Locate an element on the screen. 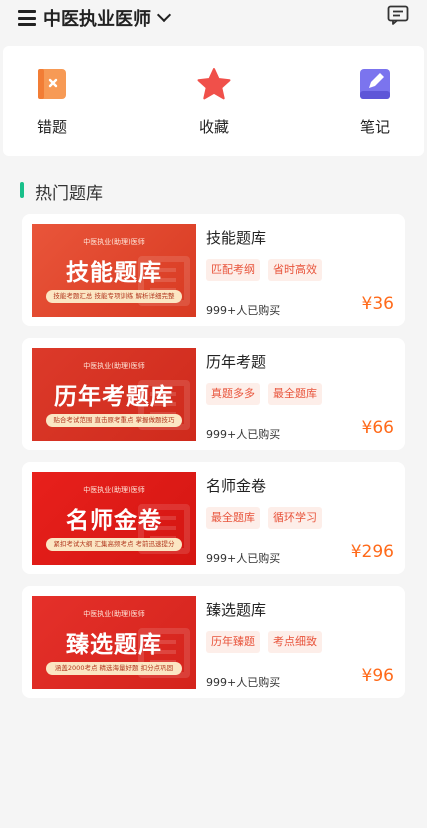  product-banner: 中医执业(助理)医师 历年考题库 贴合考试范围 直击原考重点 掌握做题技巧 is located at coordinates (114, 394).